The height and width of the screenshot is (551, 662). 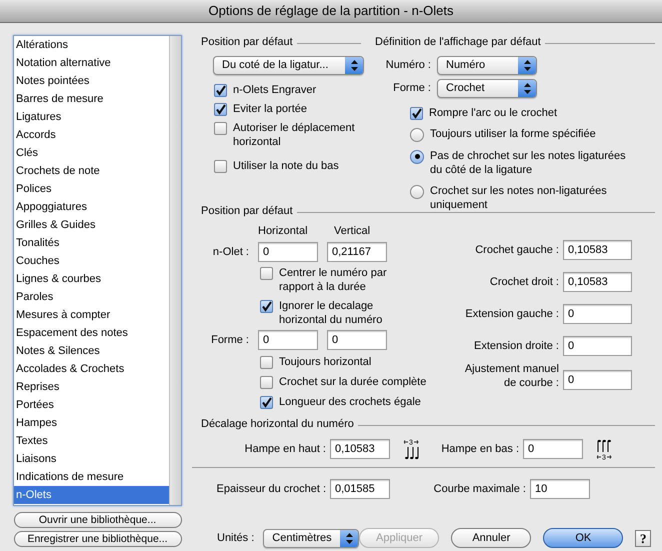 I want to click on dropdown: Centimètres, so click(x=311, y=538).